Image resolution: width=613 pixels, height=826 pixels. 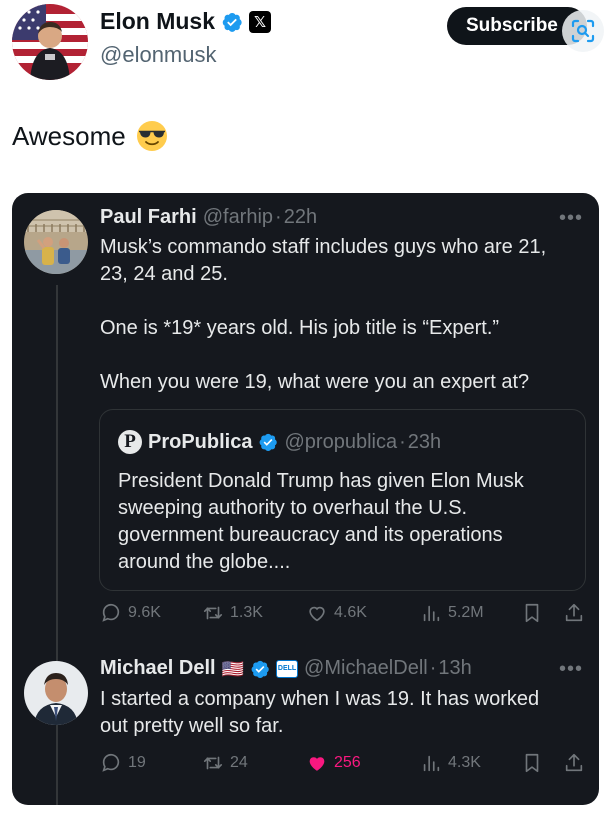 What do you see at coordinates (454, 668) in the screenshot?
I see `dell-timestamp: 13h` at bounding box center [454, 668].